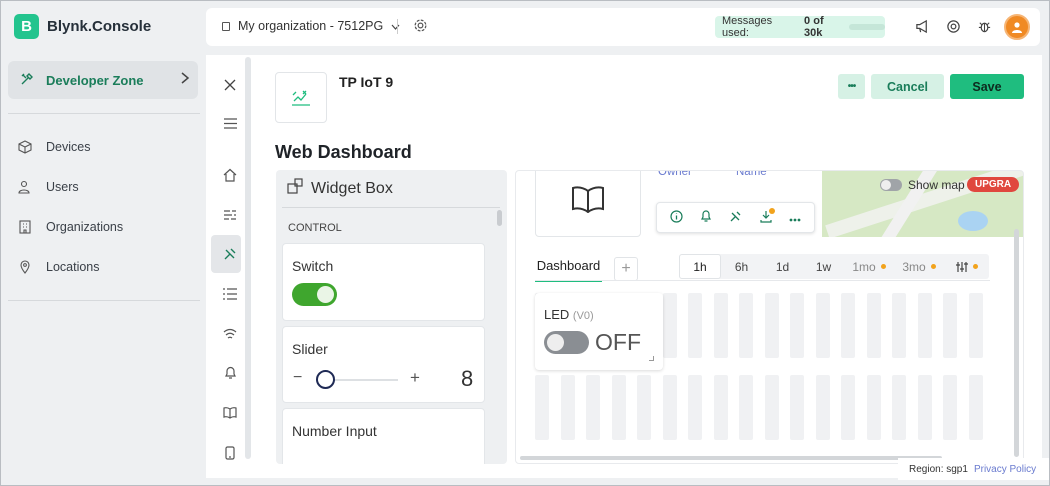 The width and height of the screenshot is (1050, 486). Describe the element at coordinates (301, 97) in the screenshot. I see `template-image` at that location.